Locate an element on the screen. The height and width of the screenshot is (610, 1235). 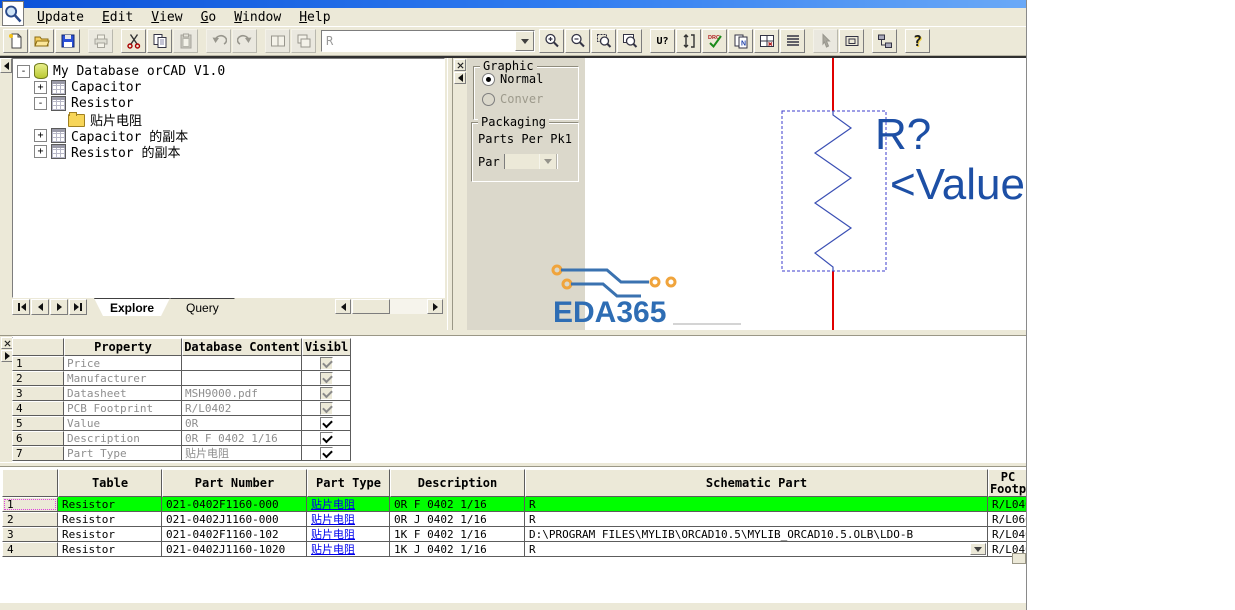
menu-bar: Update Edit View Go Window Help is located at coordinates (513, 17).